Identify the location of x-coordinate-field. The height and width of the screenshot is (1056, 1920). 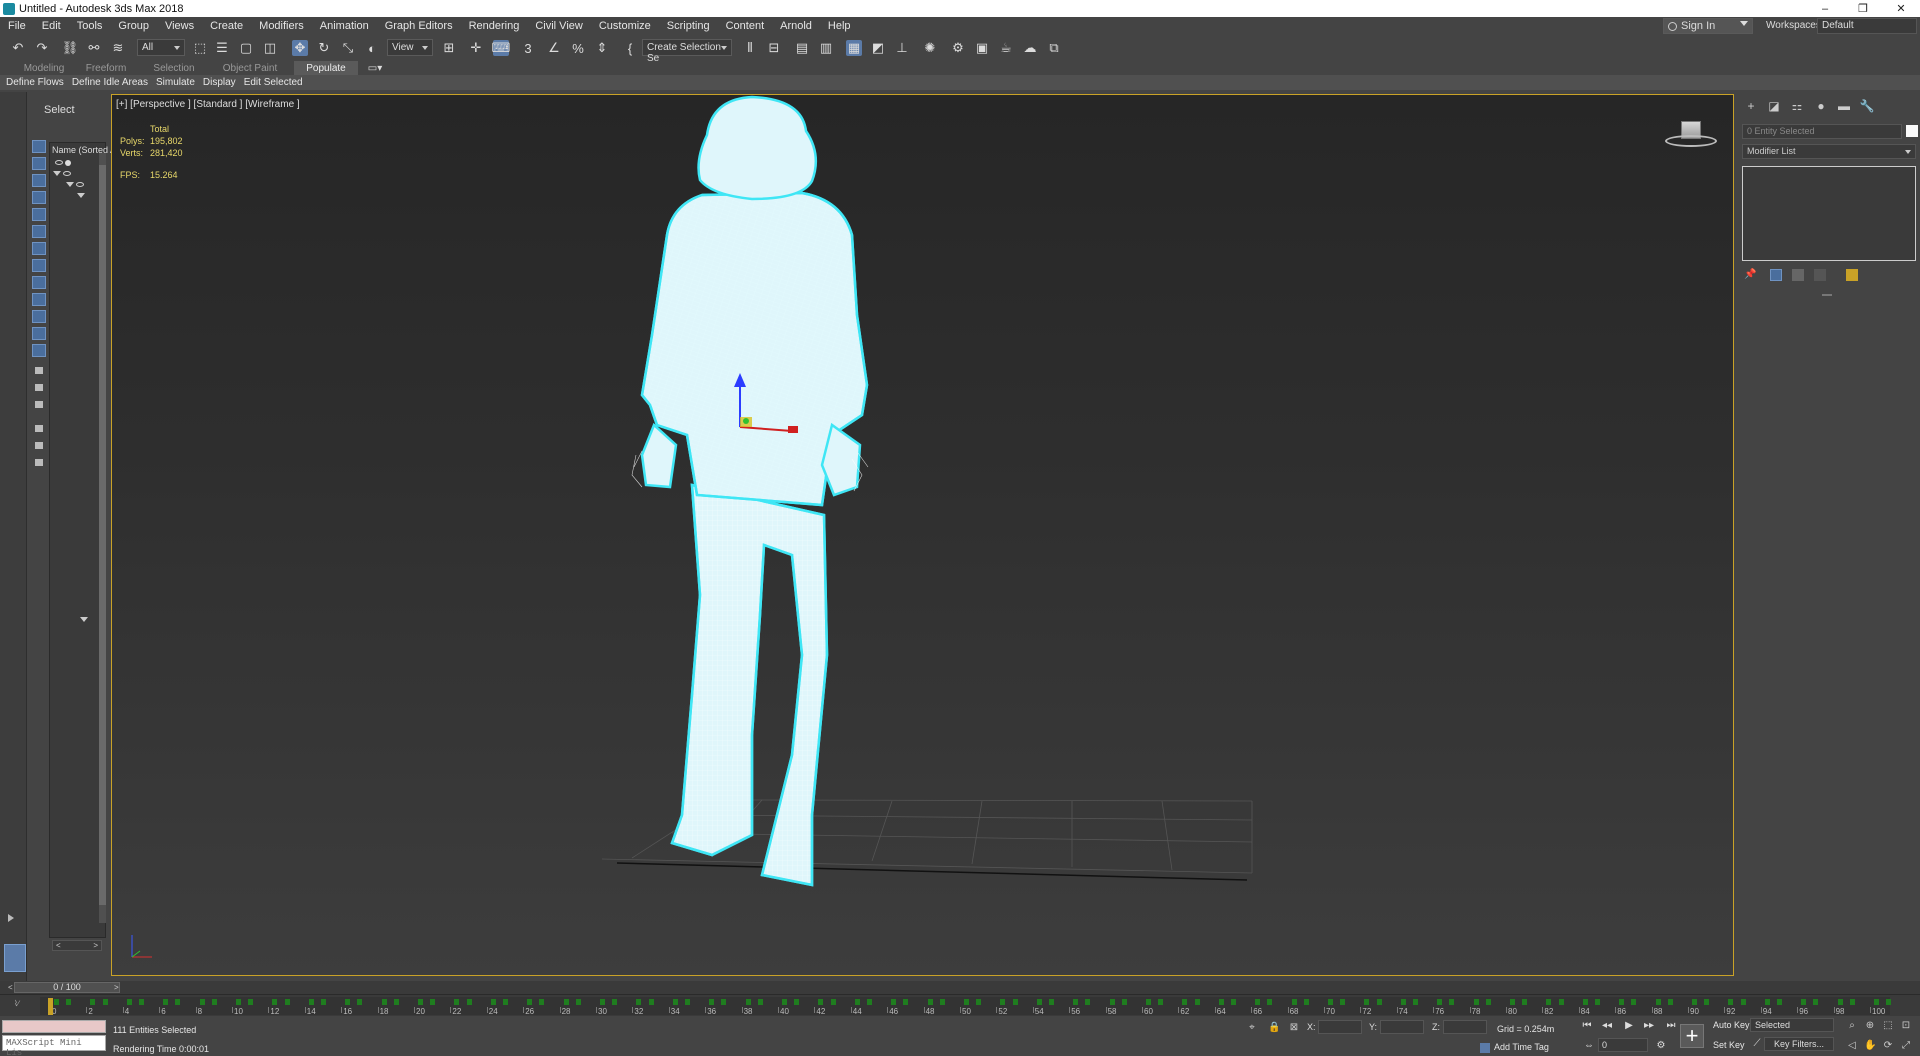
(1340, 1027).